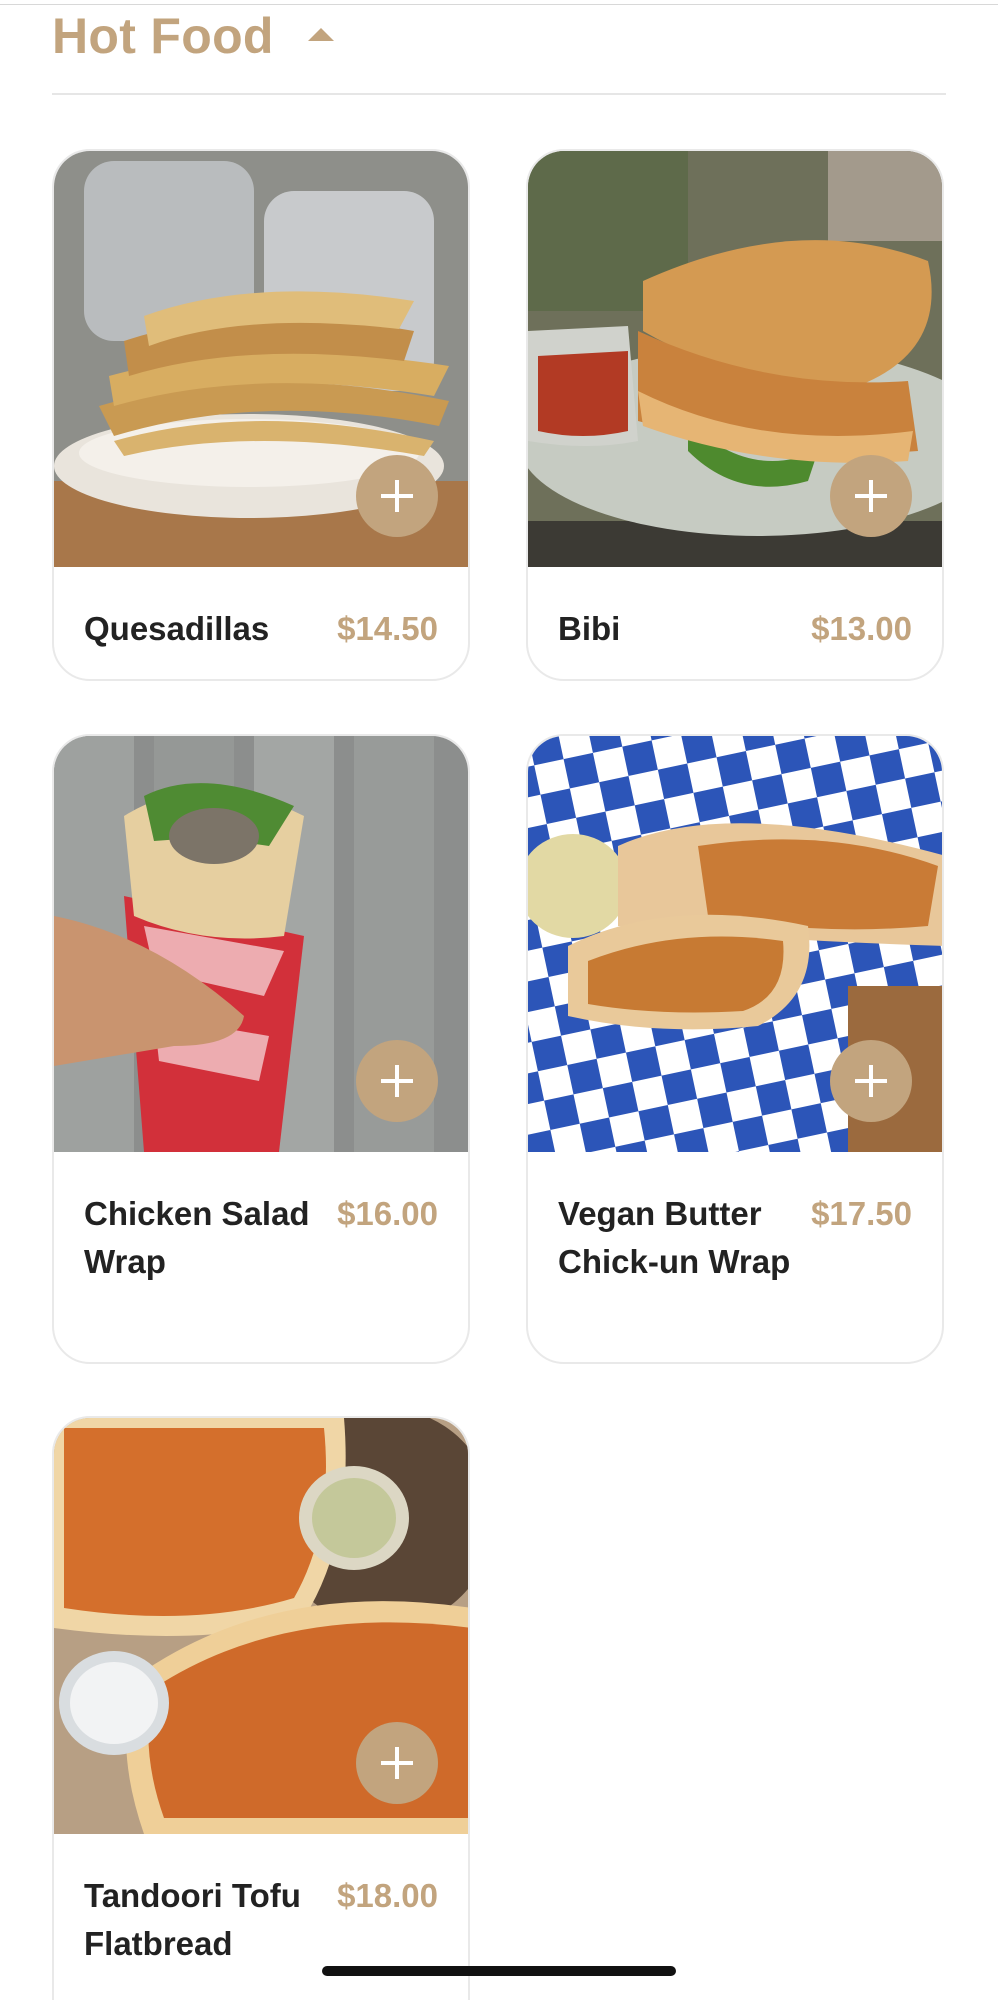 This screenshot has height=2000, width=998. I want to click on menu-item-card: Vegan Butter Chick-un Wrap $17.50, so click(735, 1049).